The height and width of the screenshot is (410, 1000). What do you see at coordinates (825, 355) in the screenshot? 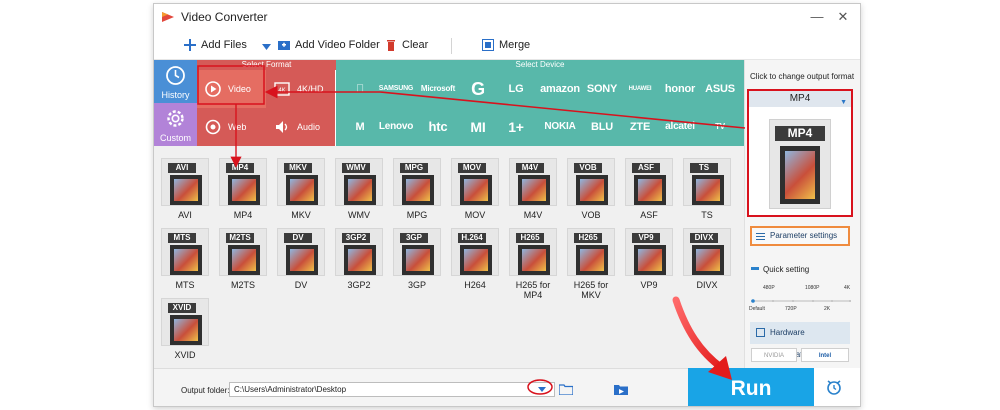
I see `intel-badge: Intel` at bounding box center [825, 355].